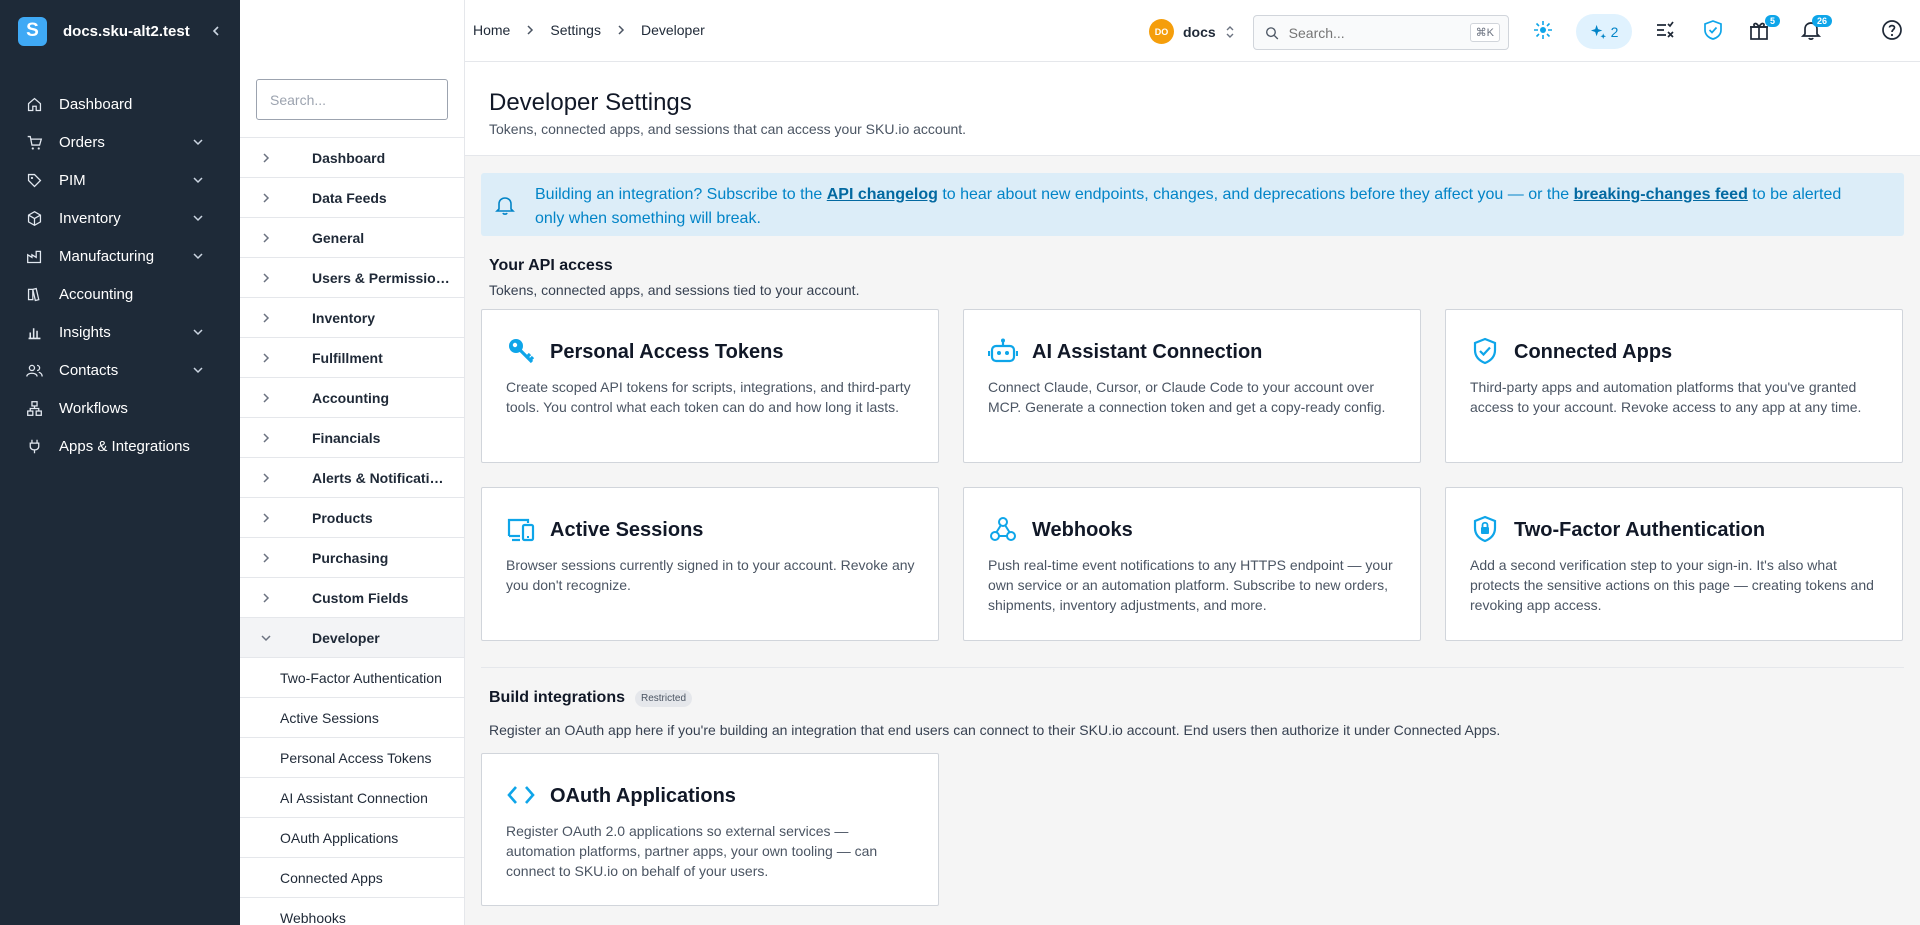 The image size is (1920, 925). I want to click on settings-subitem-personal-access-tokens: Personal Access Tokens, so click(352, 758).